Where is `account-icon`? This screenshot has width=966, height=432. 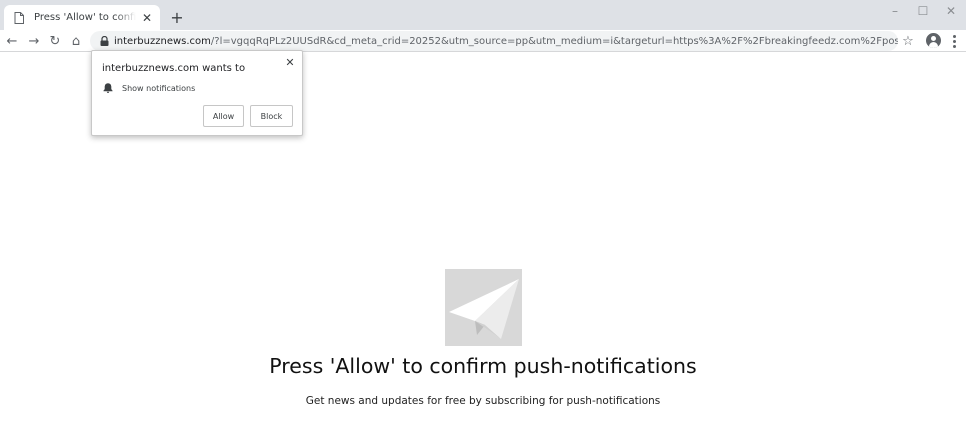
account-icon is located at coordinates (933, 40).